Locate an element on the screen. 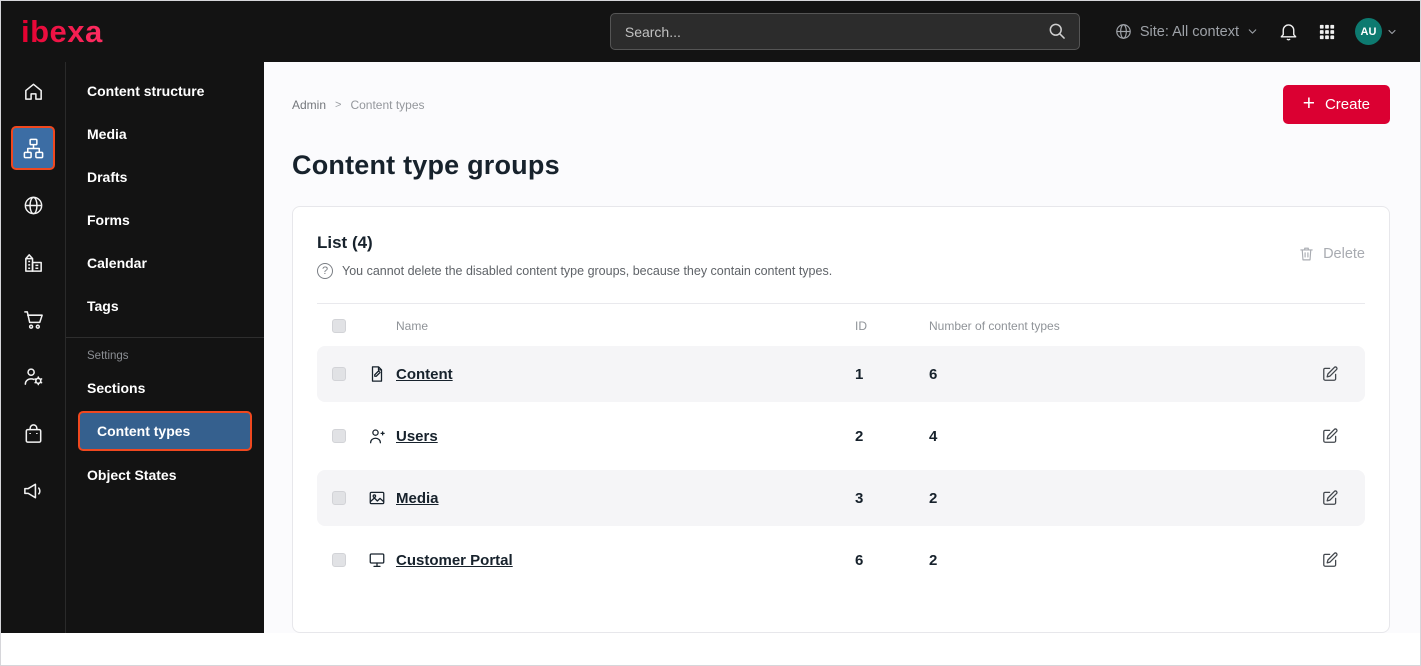  table-row: Content 1 6 is located at coordinates (841, 374).